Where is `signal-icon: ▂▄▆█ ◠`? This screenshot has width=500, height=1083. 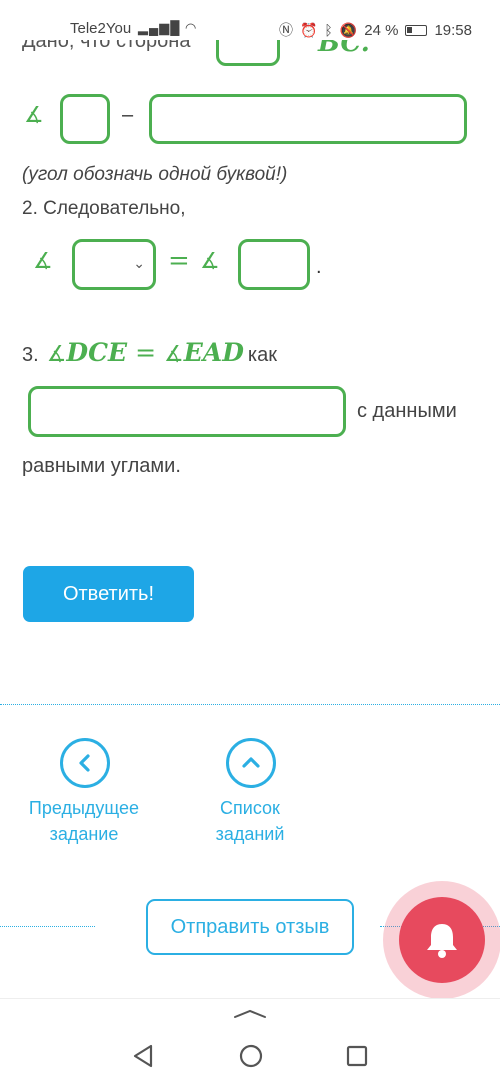
signal-icon: ▂▄▆█ ◠ is located at coordinates (168, 27).